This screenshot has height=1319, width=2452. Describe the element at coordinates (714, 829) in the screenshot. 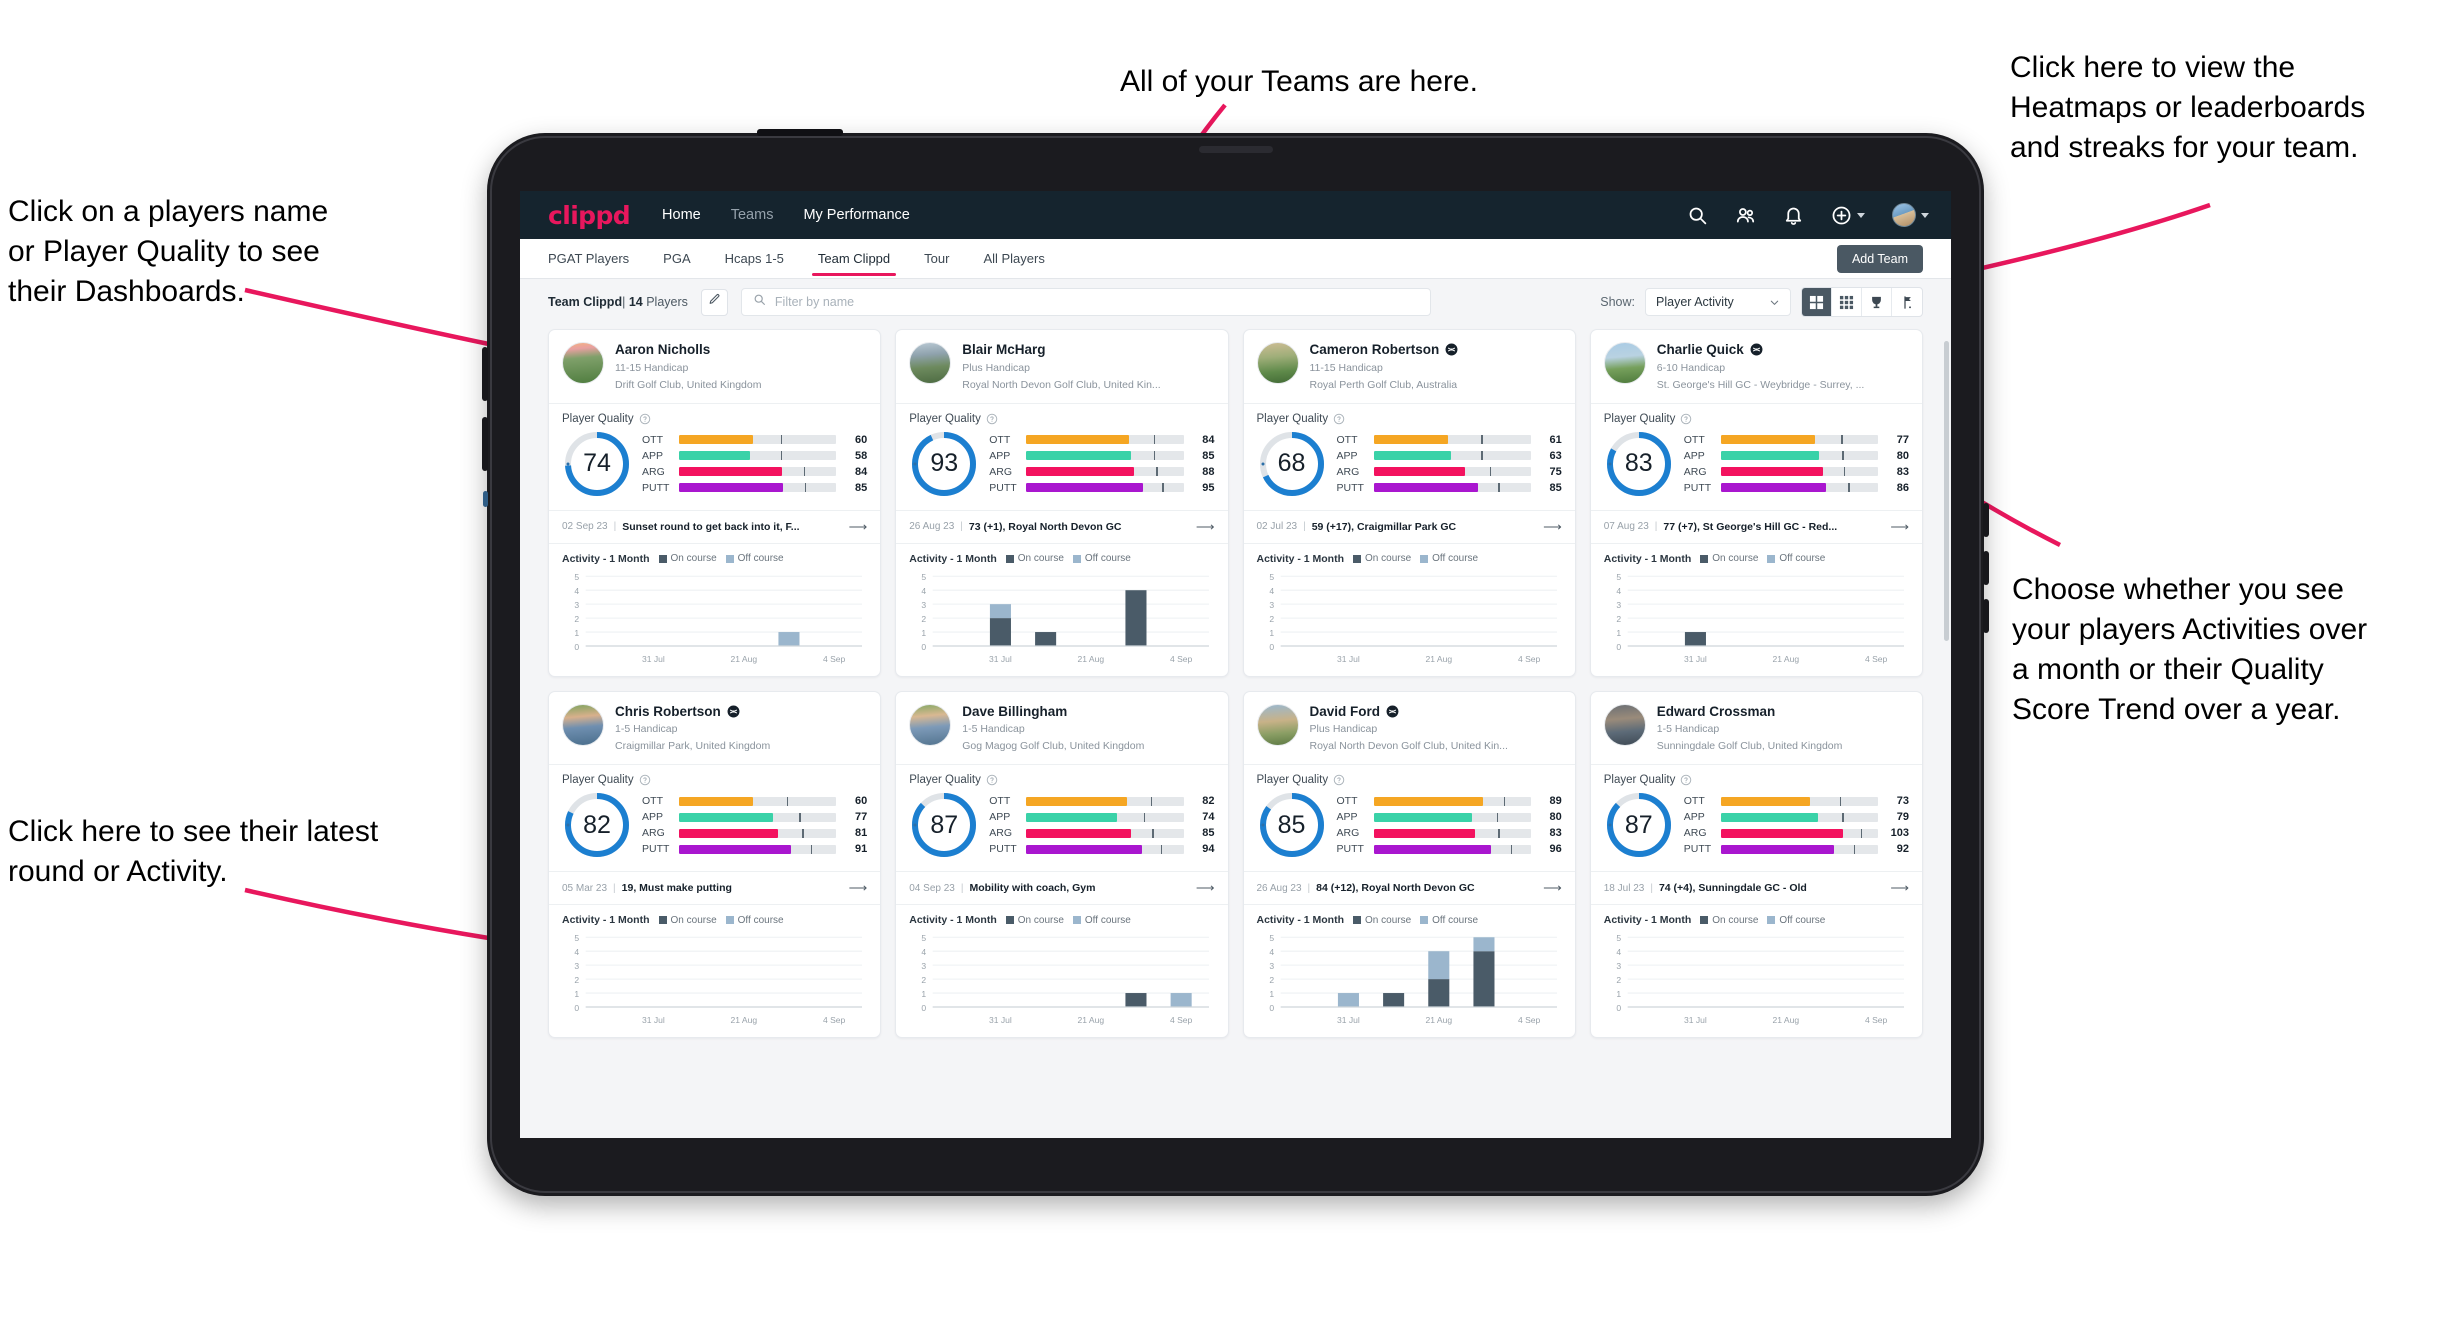

I see `player-quality-body: 82 OTT 60 APP 77 ARG 81 PUTT 91` at that location.